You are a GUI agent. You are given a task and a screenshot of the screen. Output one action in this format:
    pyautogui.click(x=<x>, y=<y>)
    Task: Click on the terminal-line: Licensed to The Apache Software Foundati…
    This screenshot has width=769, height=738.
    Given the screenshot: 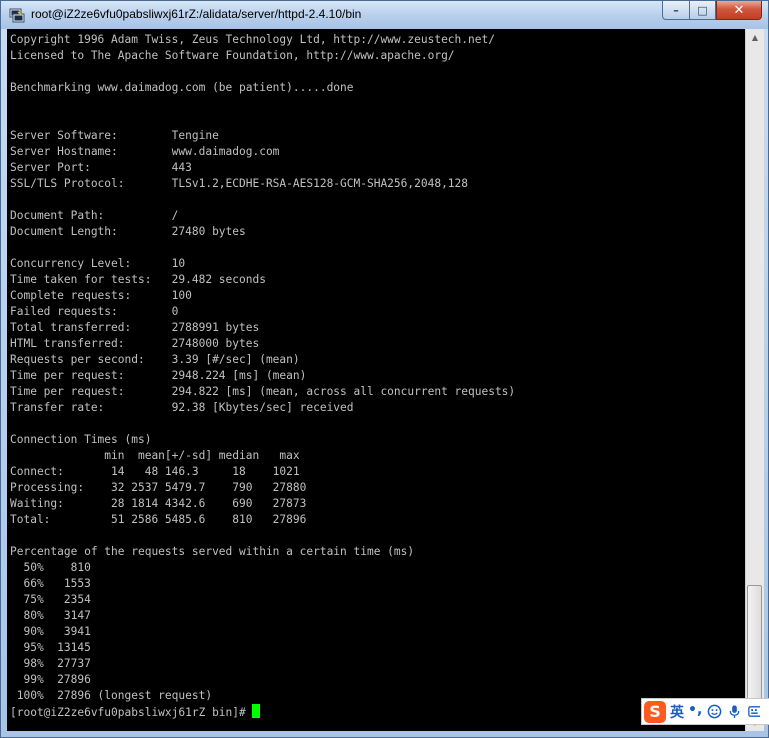 What is the action you would take?
    pyautogui.click(x=232, y=55)
    